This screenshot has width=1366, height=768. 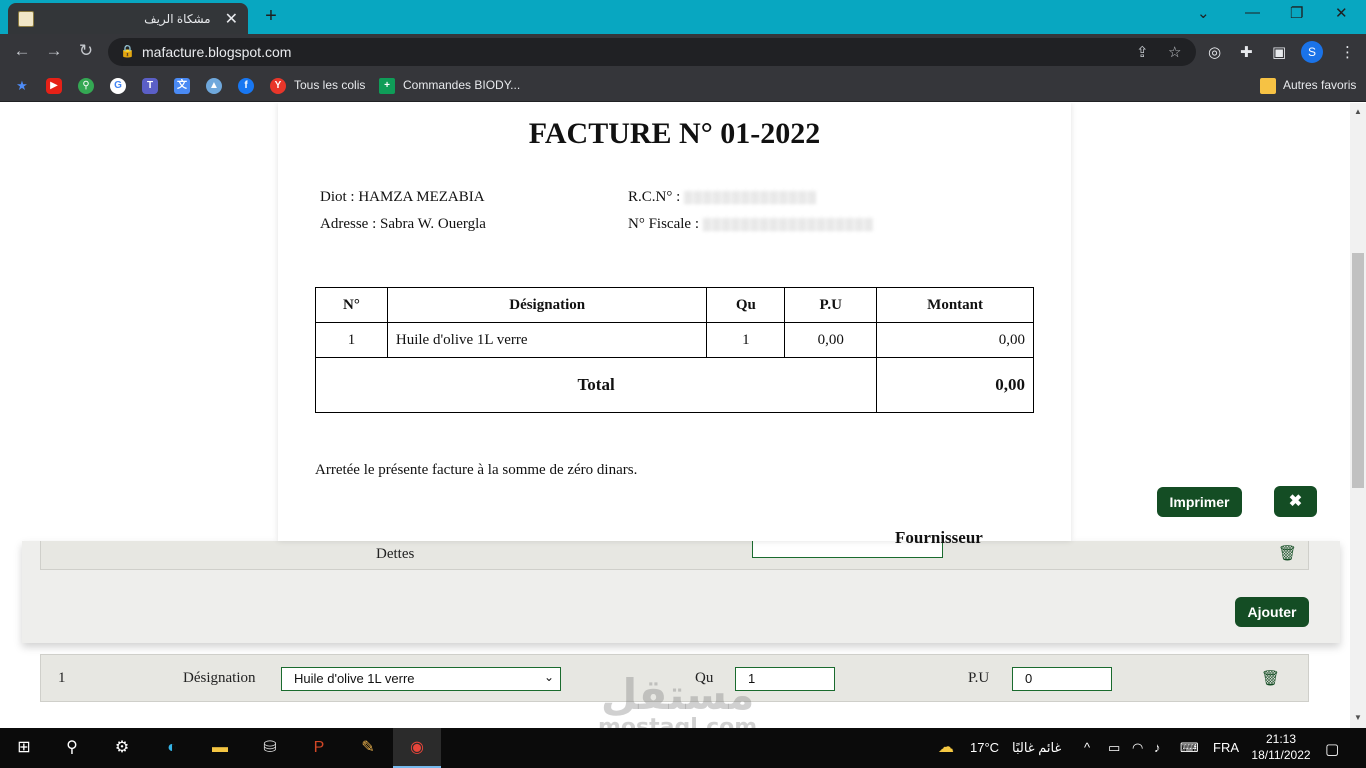 I want to click on close-tab-icon: ✕, so click(x=231, y=19).